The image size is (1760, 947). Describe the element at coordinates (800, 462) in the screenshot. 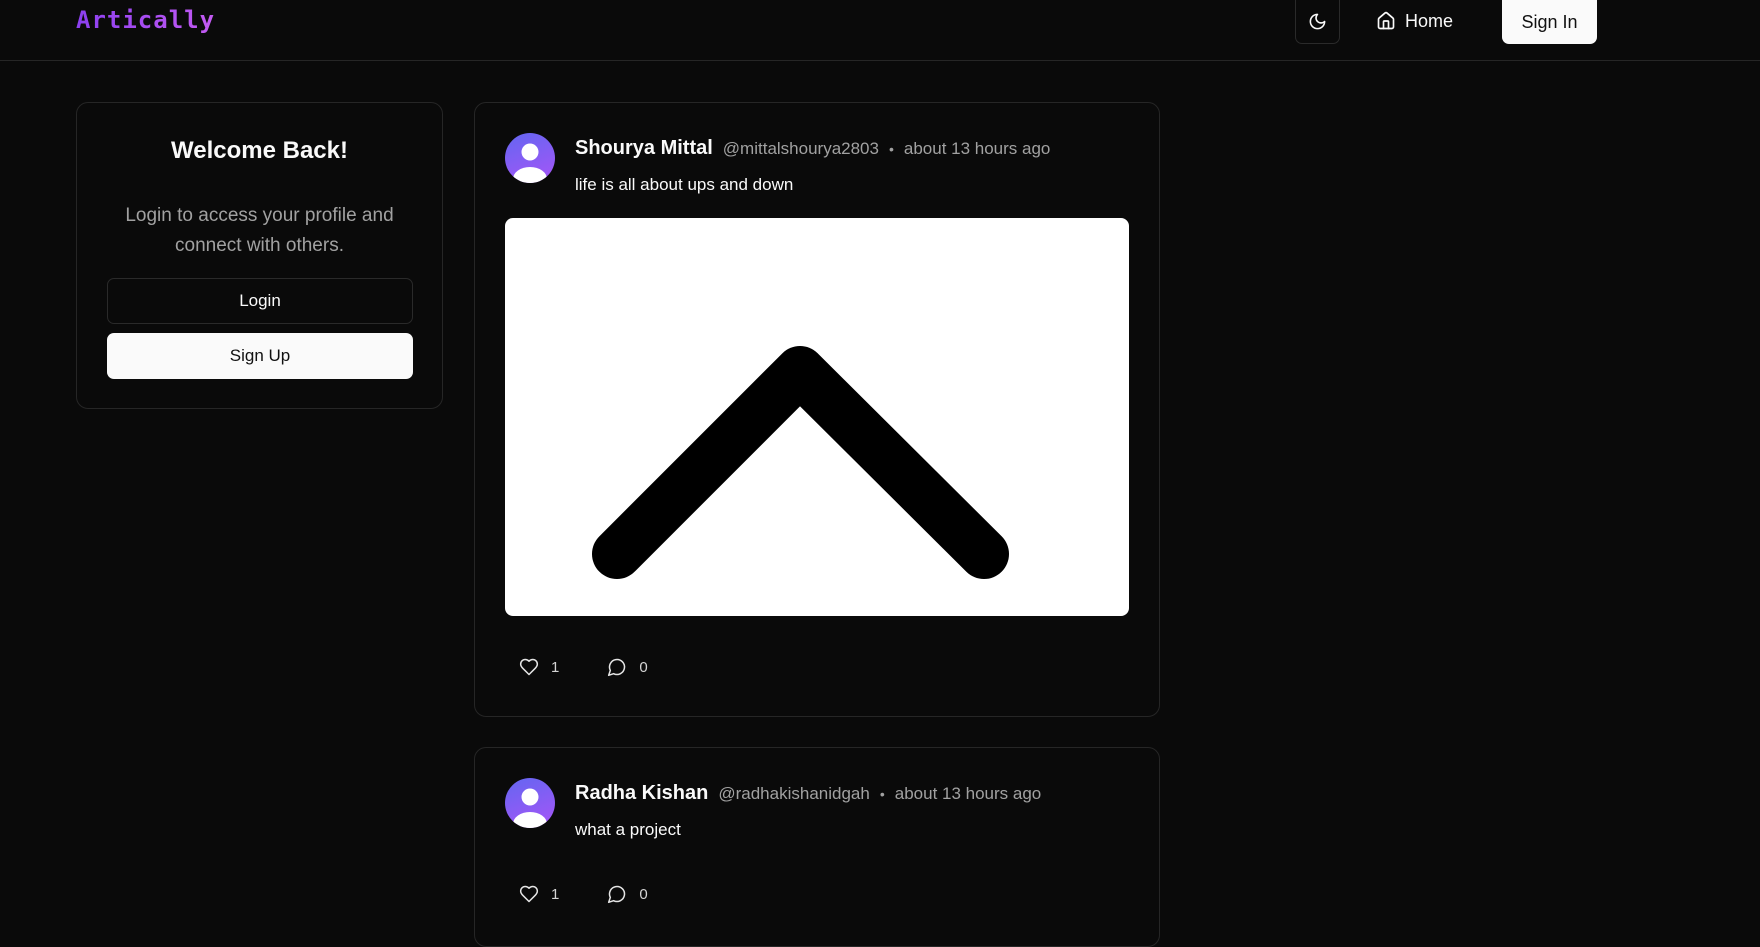

I see `chevron-up-icon` at that location.